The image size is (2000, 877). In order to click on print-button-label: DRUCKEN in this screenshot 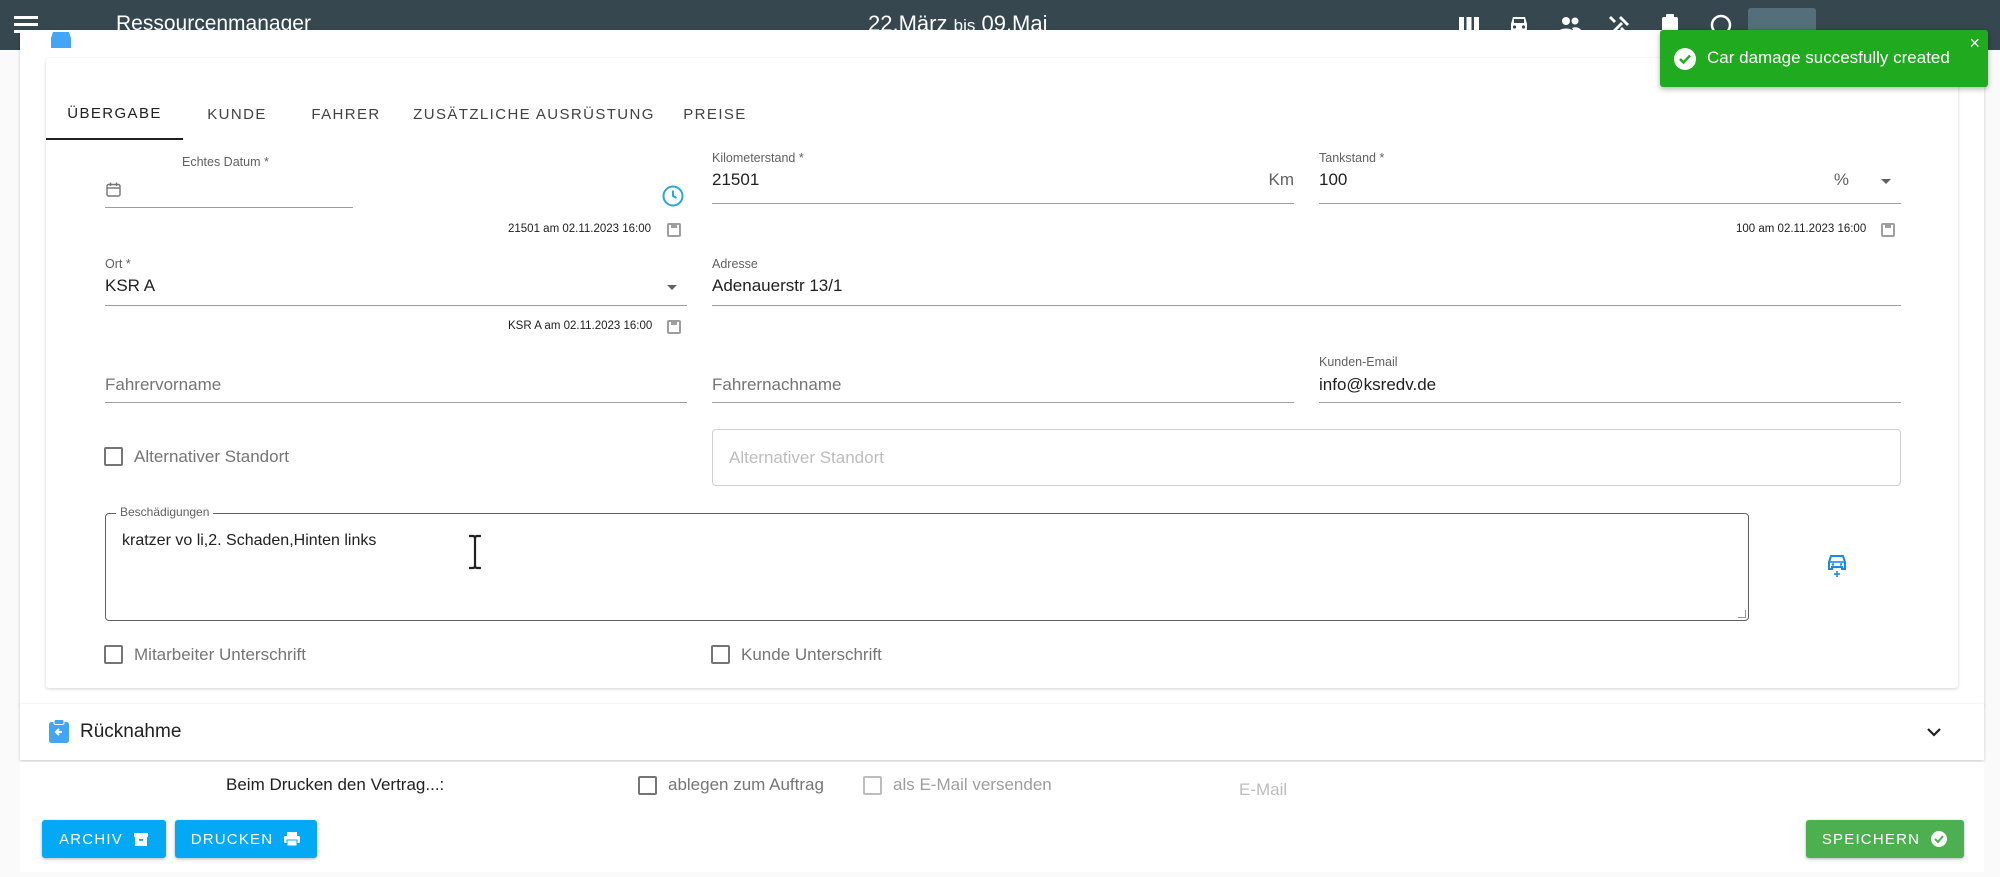, I will do `click(232, 839)`.